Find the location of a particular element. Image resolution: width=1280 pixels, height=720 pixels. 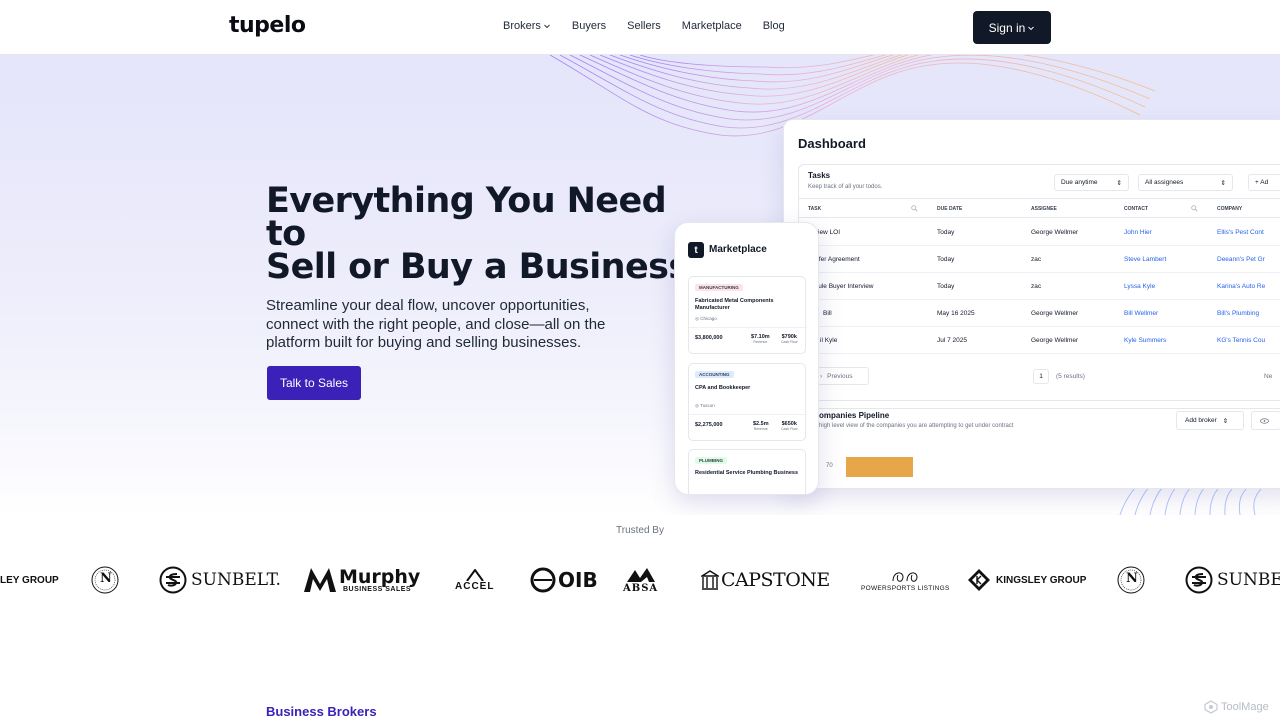

previous-button: › Previous is located at coordinates (840, 376).